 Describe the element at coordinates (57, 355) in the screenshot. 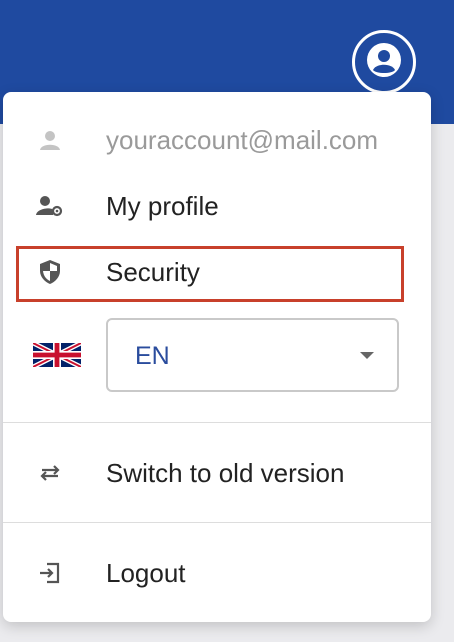

I see `uk-flag-icon` at that location.